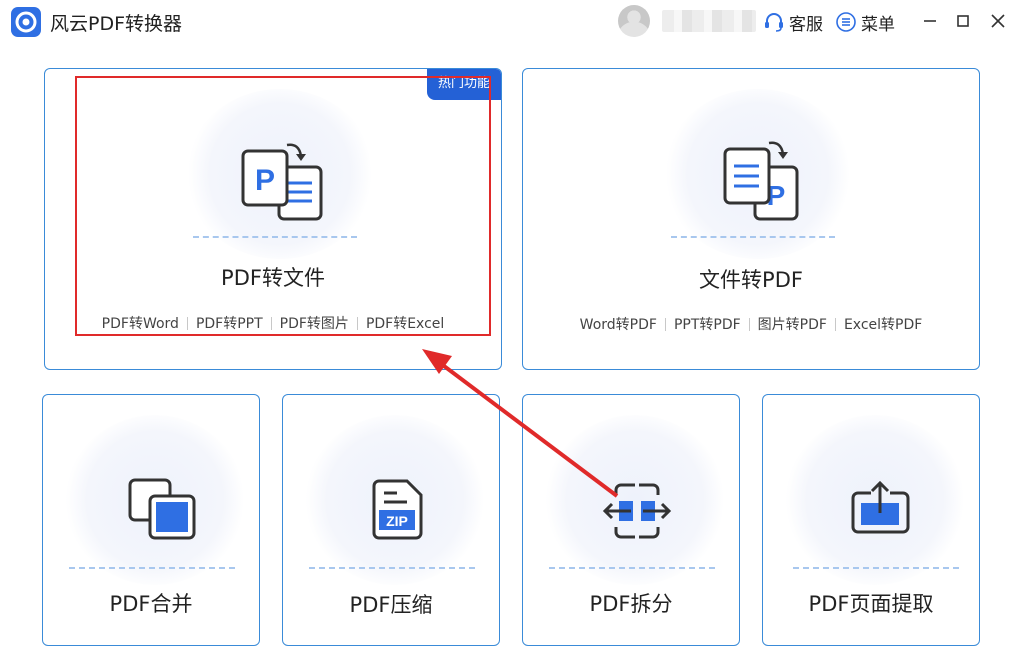 This screenshot has height=656, width=1014. Describe the element at coordinates (761, 181) in the screenshot. I see `document-to-pdf-icon: P` at that location.